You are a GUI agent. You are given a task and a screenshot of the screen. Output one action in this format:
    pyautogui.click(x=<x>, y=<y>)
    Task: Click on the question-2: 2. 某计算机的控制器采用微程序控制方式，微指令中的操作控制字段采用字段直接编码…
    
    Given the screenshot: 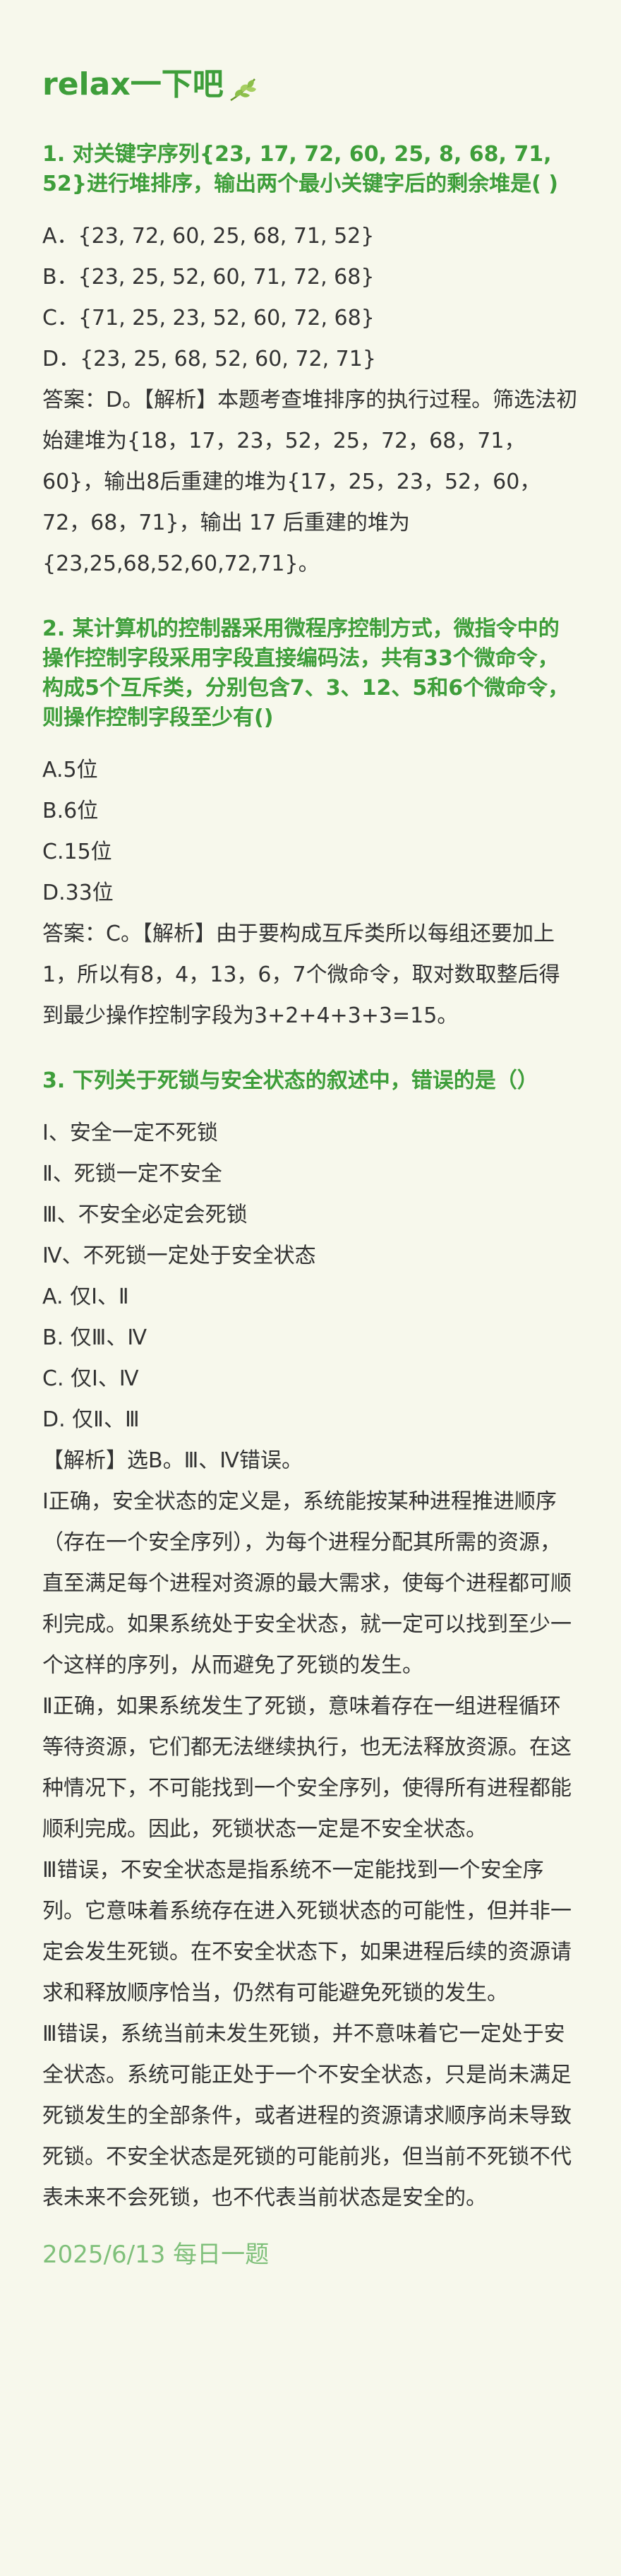 What is the action you would take?
    pyautogui.click(x=310, y=825)
    